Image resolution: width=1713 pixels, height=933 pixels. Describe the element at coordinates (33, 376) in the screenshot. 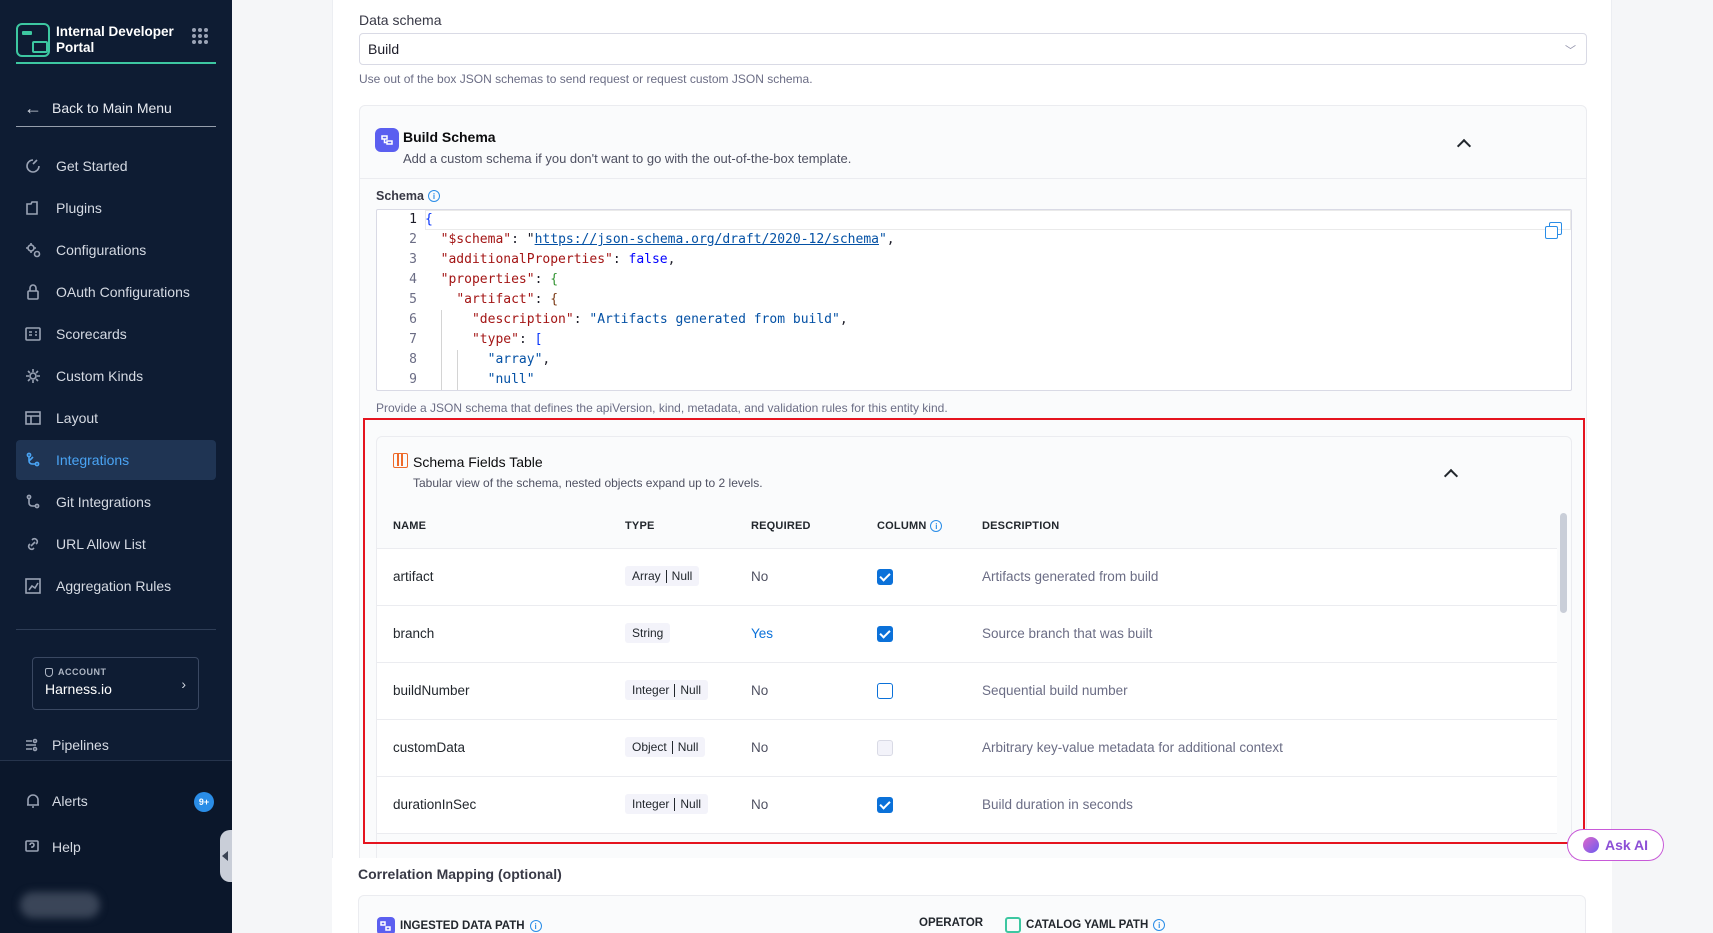

I see `gear-icon` at that location.